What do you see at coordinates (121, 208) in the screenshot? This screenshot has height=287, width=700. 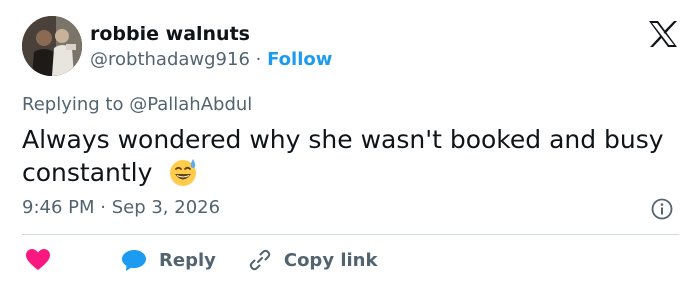 I see `timestamp: 9:46 PM · Sep 3, 2026` at bounding box center [121, 208].